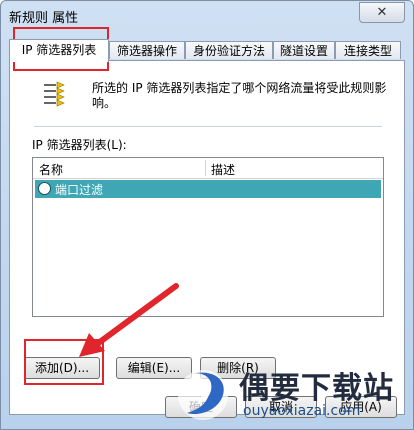 Image resolution: width=414 pixels, height=430 pixels. I want to click on site-watermark: 偶要下载站 ouyaoxiazai.com, so click(291, 393).